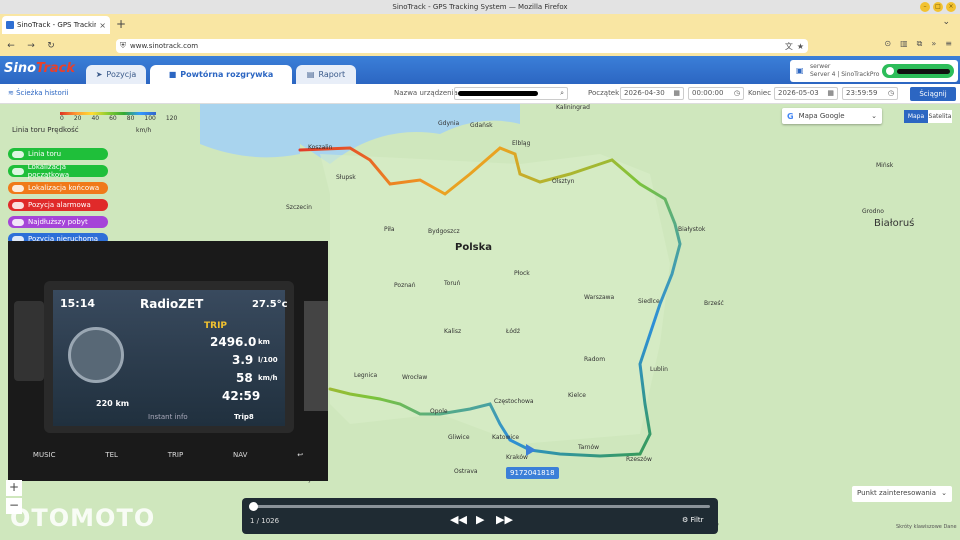 The height and width of the screenshot is (540, 960). What do you see at coordinates (639, 459) in the screenshot?
I see `place-label: Rzeszów` at bounding box center [639, 459].